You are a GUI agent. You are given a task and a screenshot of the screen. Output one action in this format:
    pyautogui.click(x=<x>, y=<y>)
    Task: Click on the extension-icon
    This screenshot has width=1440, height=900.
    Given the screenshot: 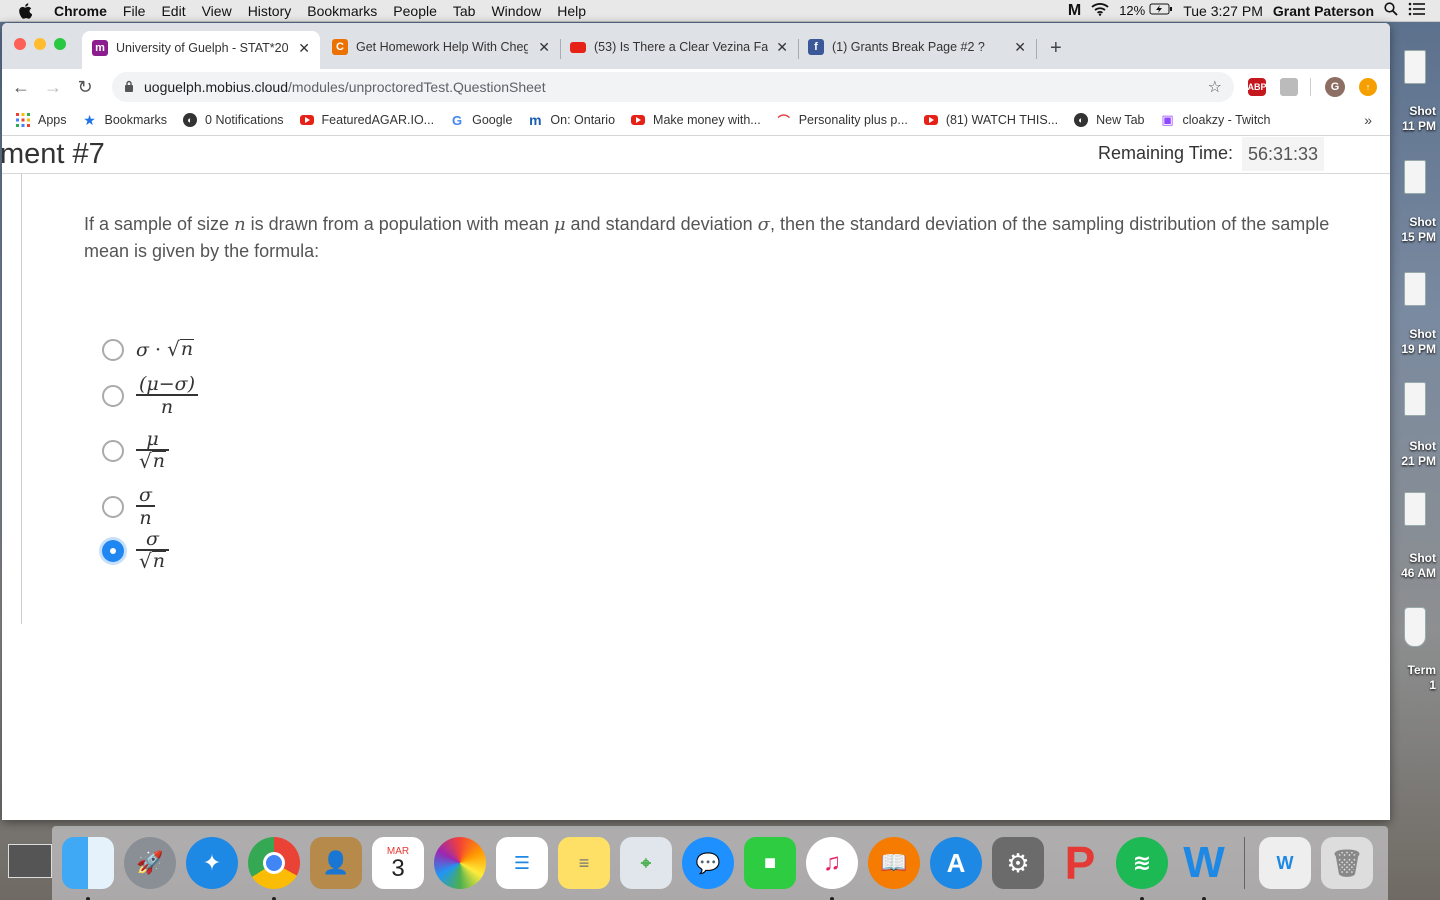 What is the action you would take?
    pyautogui.click(x=1289, y=87)
    